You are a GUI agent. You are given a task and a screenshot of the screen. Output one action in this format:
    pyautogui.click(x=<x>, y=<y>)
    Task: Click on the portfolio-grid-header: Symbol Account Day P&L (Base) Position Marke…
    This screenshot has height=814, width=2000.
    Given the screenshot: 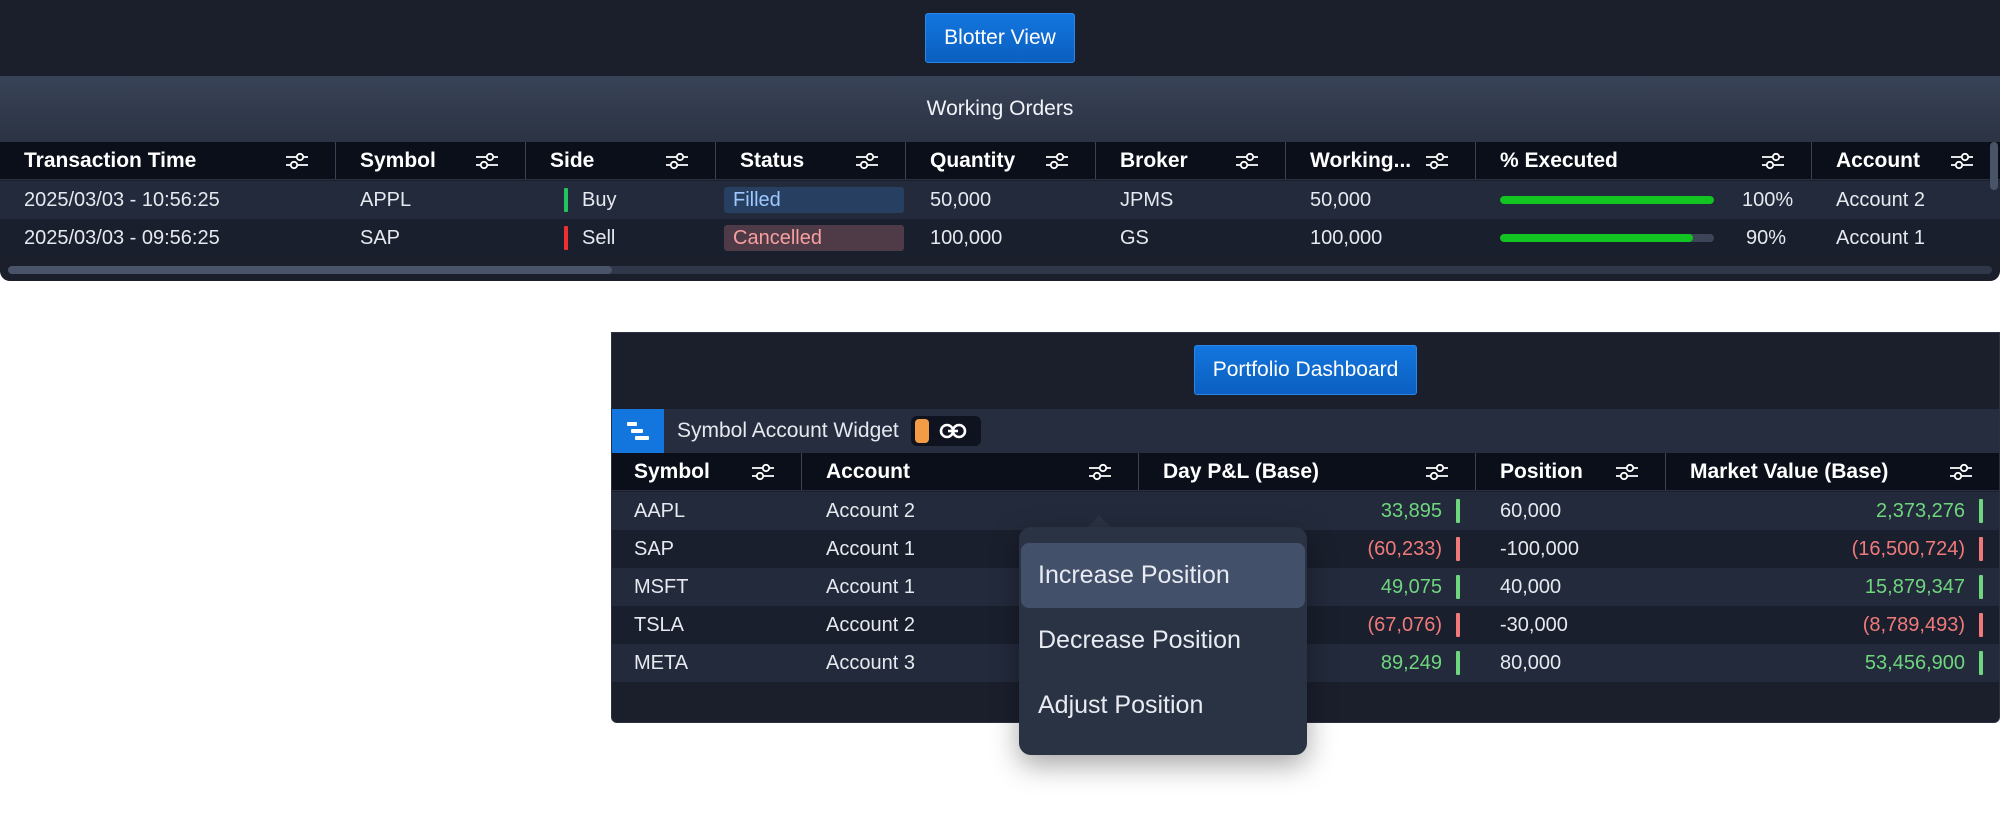 What is the action you would take?
    pyautogui.click(x=1305, y=472)
    